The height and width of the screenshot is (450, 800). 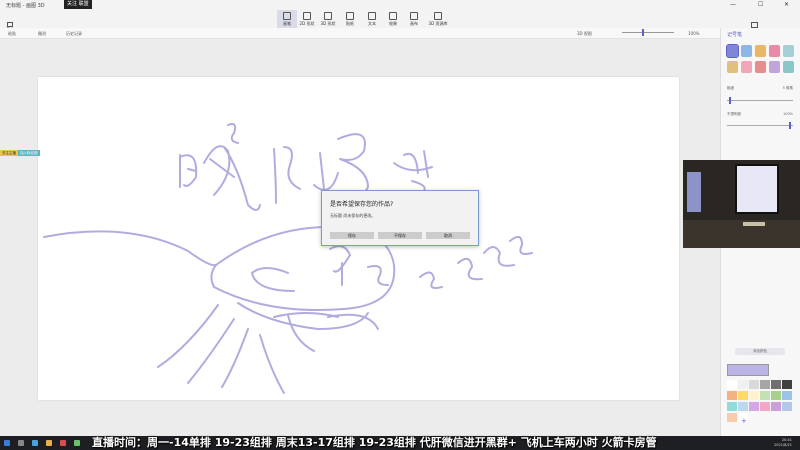 What do you see at coordinates (393, 16) in the screenshot?
I see `effects-icon` at bounding box center [393, 16].